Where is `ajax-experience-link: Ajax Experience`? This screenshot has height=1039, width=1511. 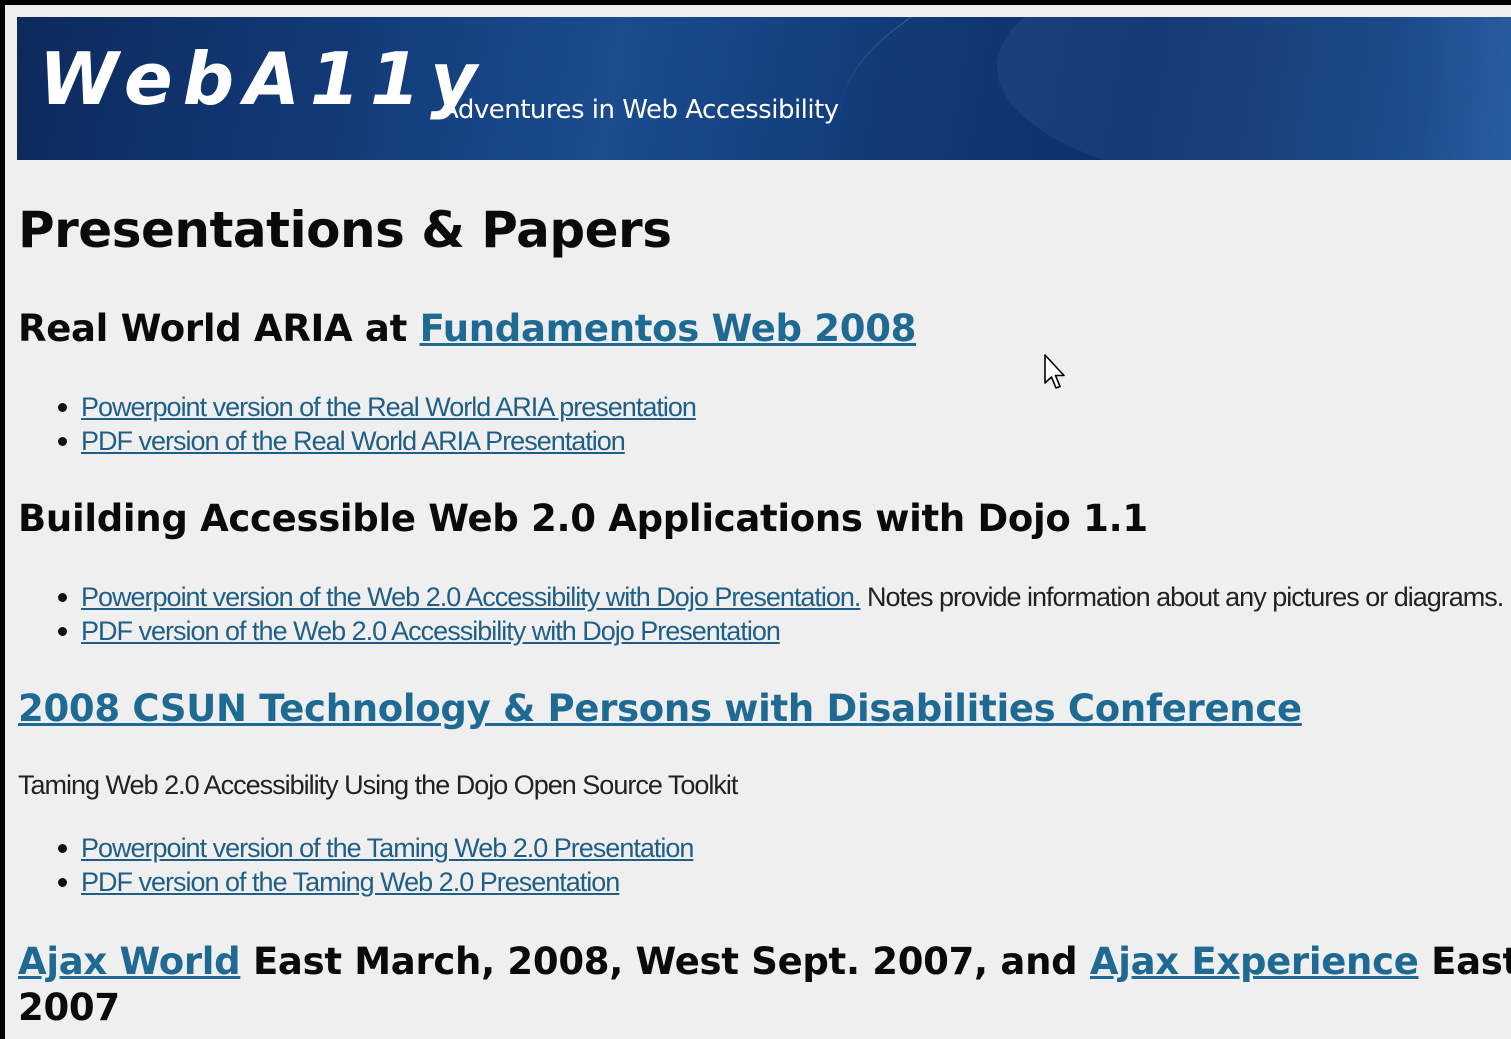 ajax-experience-link: Ajax Experience is located at coordinates (1254, 961).